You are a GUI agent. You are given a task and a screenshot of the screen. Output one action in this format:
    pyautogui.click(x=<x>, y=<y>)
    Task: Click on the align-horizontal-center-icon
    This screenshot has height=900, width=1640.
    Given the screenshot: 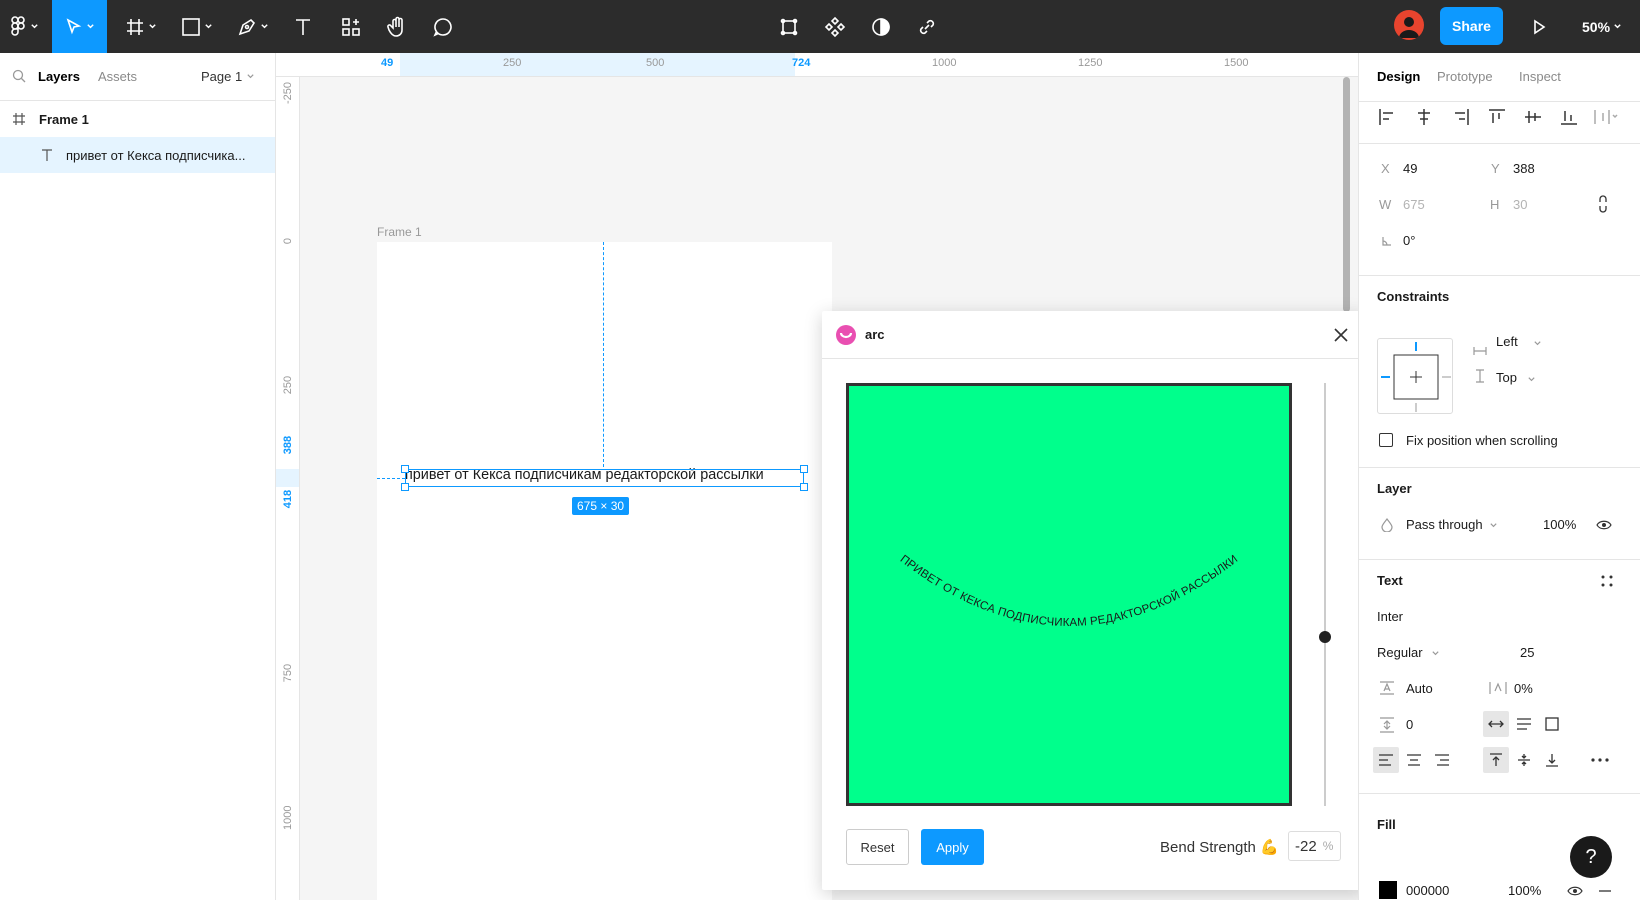 What is the action you would take?
    pyautogui.click(x=1424, y=117)
    